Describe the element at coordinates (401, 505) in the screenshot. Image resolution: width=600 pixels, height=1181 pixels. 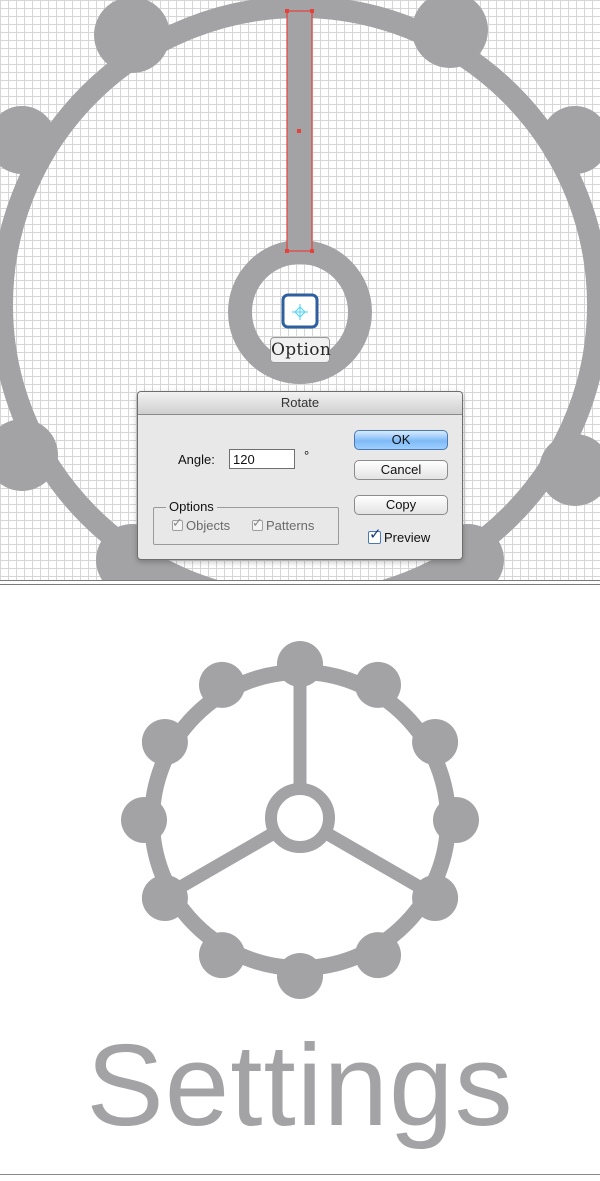
I see `copy-button: Copy` at that location.